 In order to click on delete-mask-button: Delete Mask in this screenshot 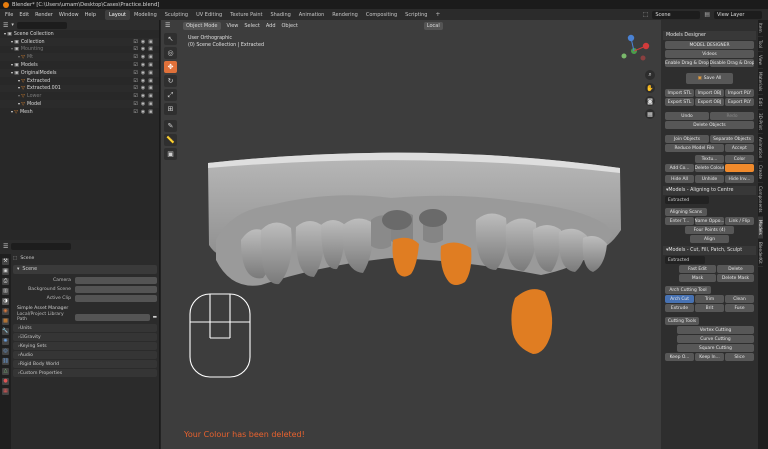, I will do `click(735, 278)`.